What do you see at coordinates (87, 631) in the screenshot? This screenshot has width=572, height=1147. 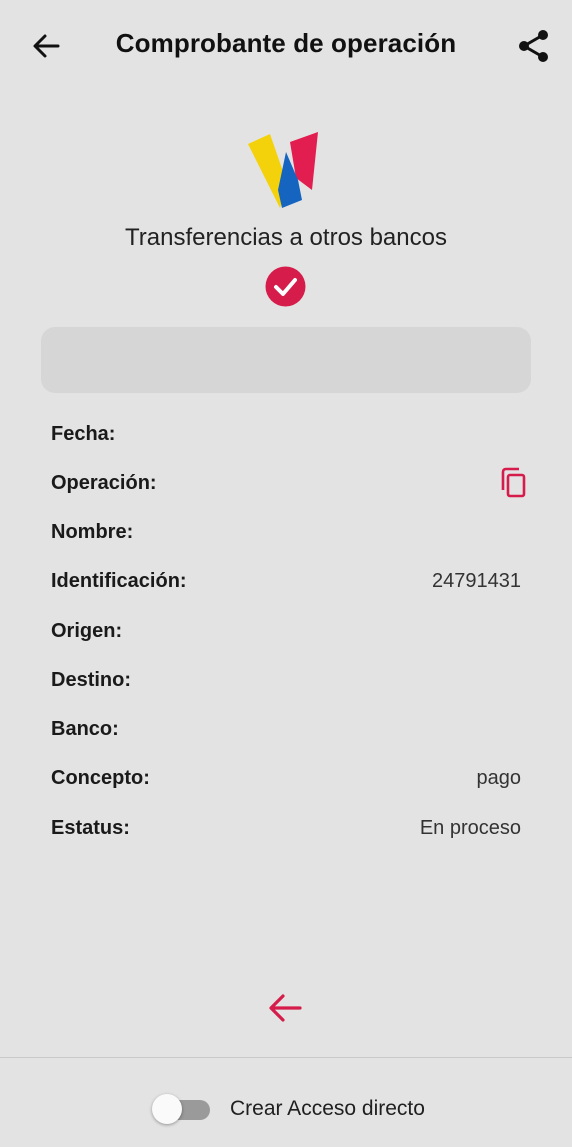 I see `detail-label: Origen:` at bounding box center [87, 631].